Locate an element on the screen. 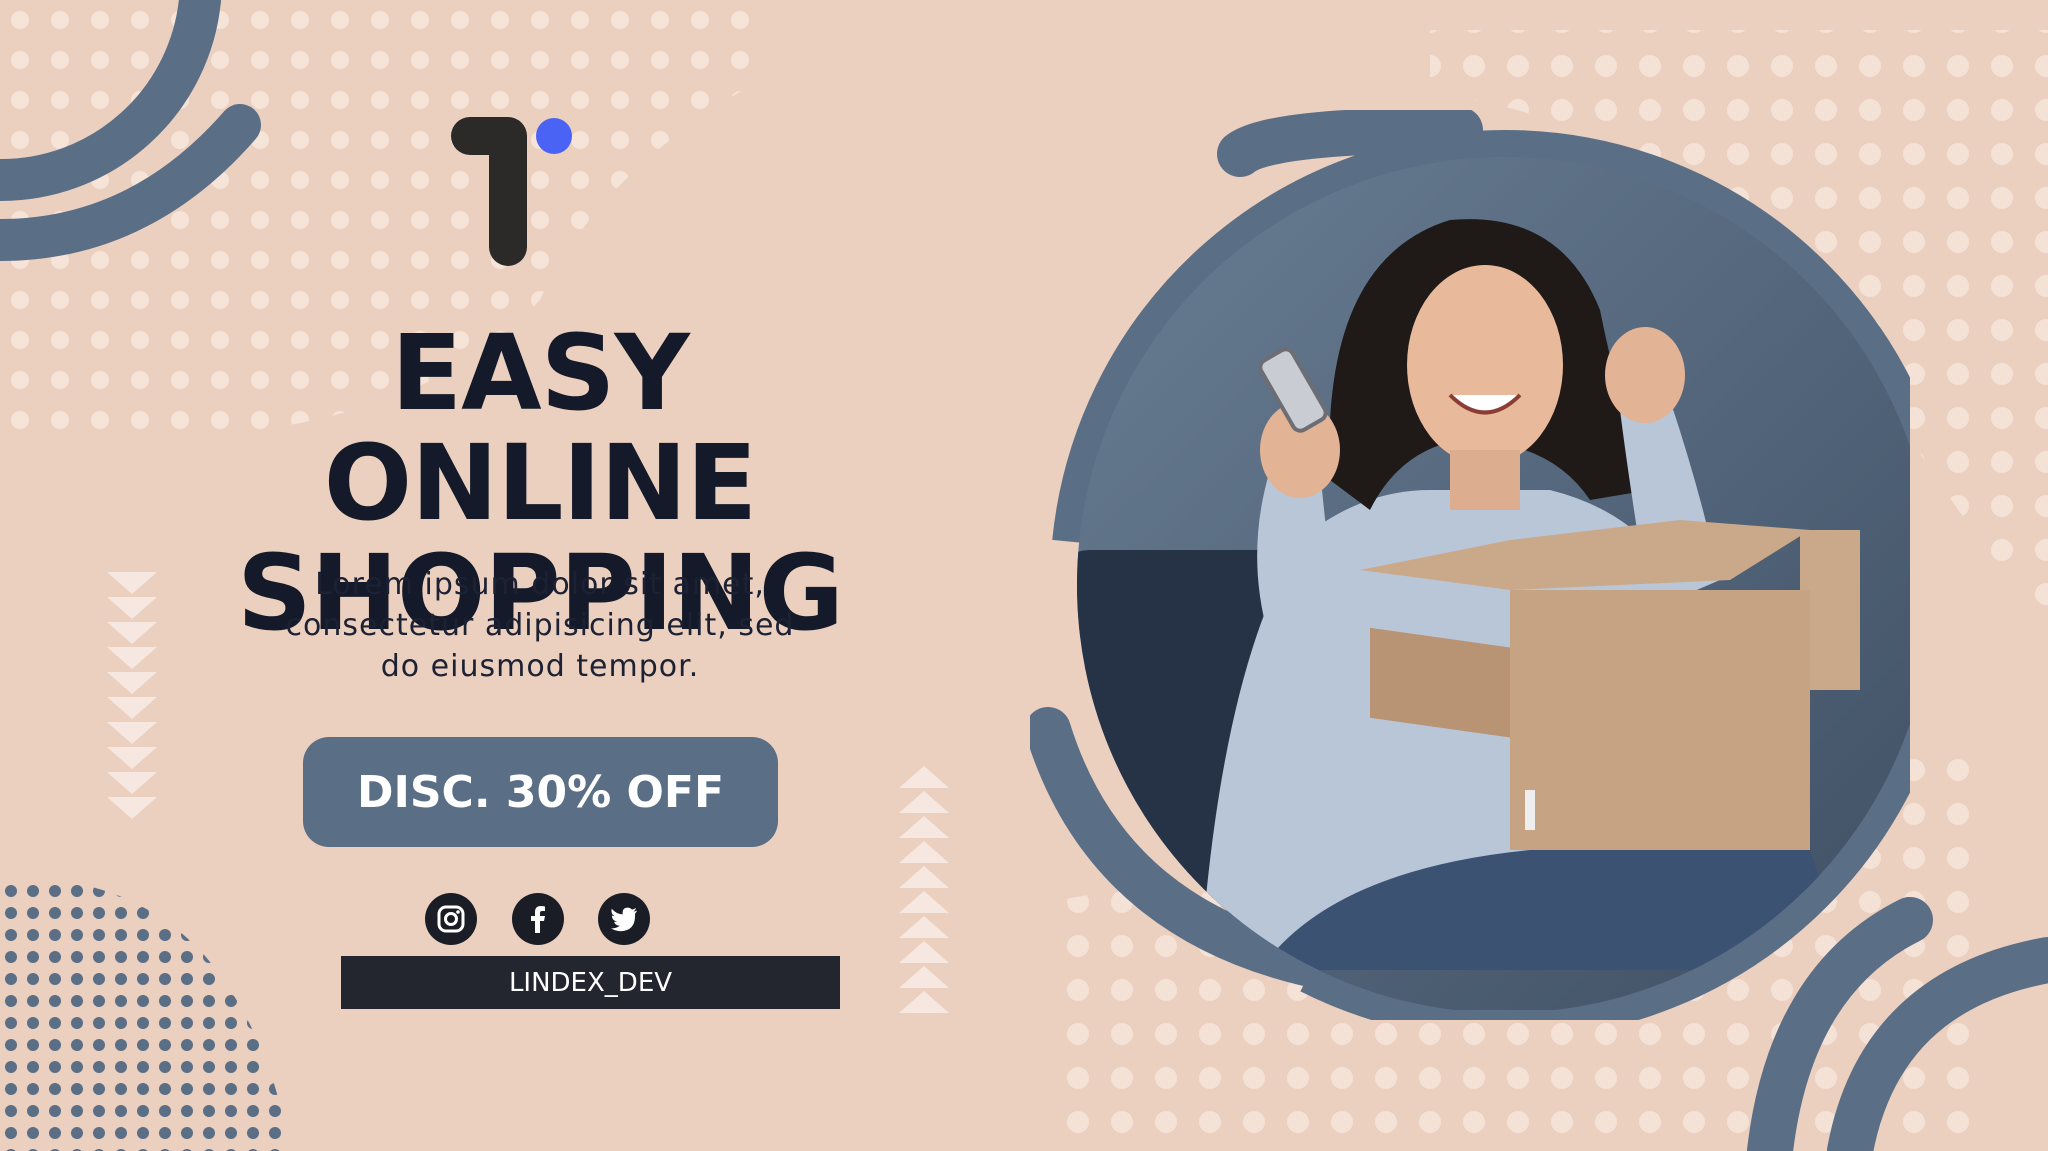 Image resolution: width=2048 pixels, height=1151 pixels. headline-line1: EASY ONLINE is located at coordinates (540, 428).